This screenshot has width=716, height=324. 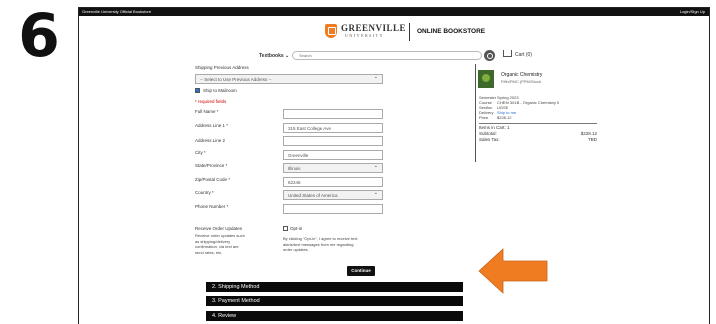 What do you see at coordinates (211, 165) in the screenshot?
I see `state-label: State/Province *` at bounding box center [211, 165].